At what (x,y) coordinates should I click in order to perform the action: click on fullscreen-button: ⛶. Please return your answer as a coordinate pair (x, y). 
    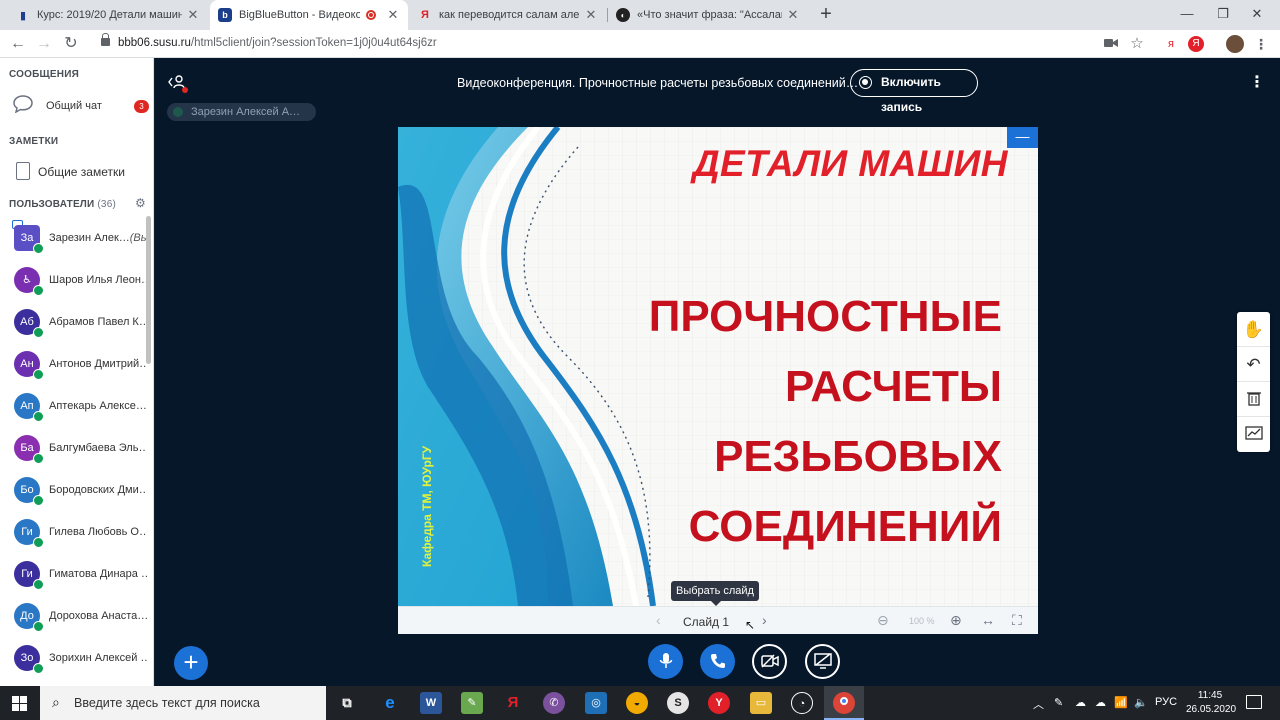
    Looking at the image, I should click on (1017, 620).